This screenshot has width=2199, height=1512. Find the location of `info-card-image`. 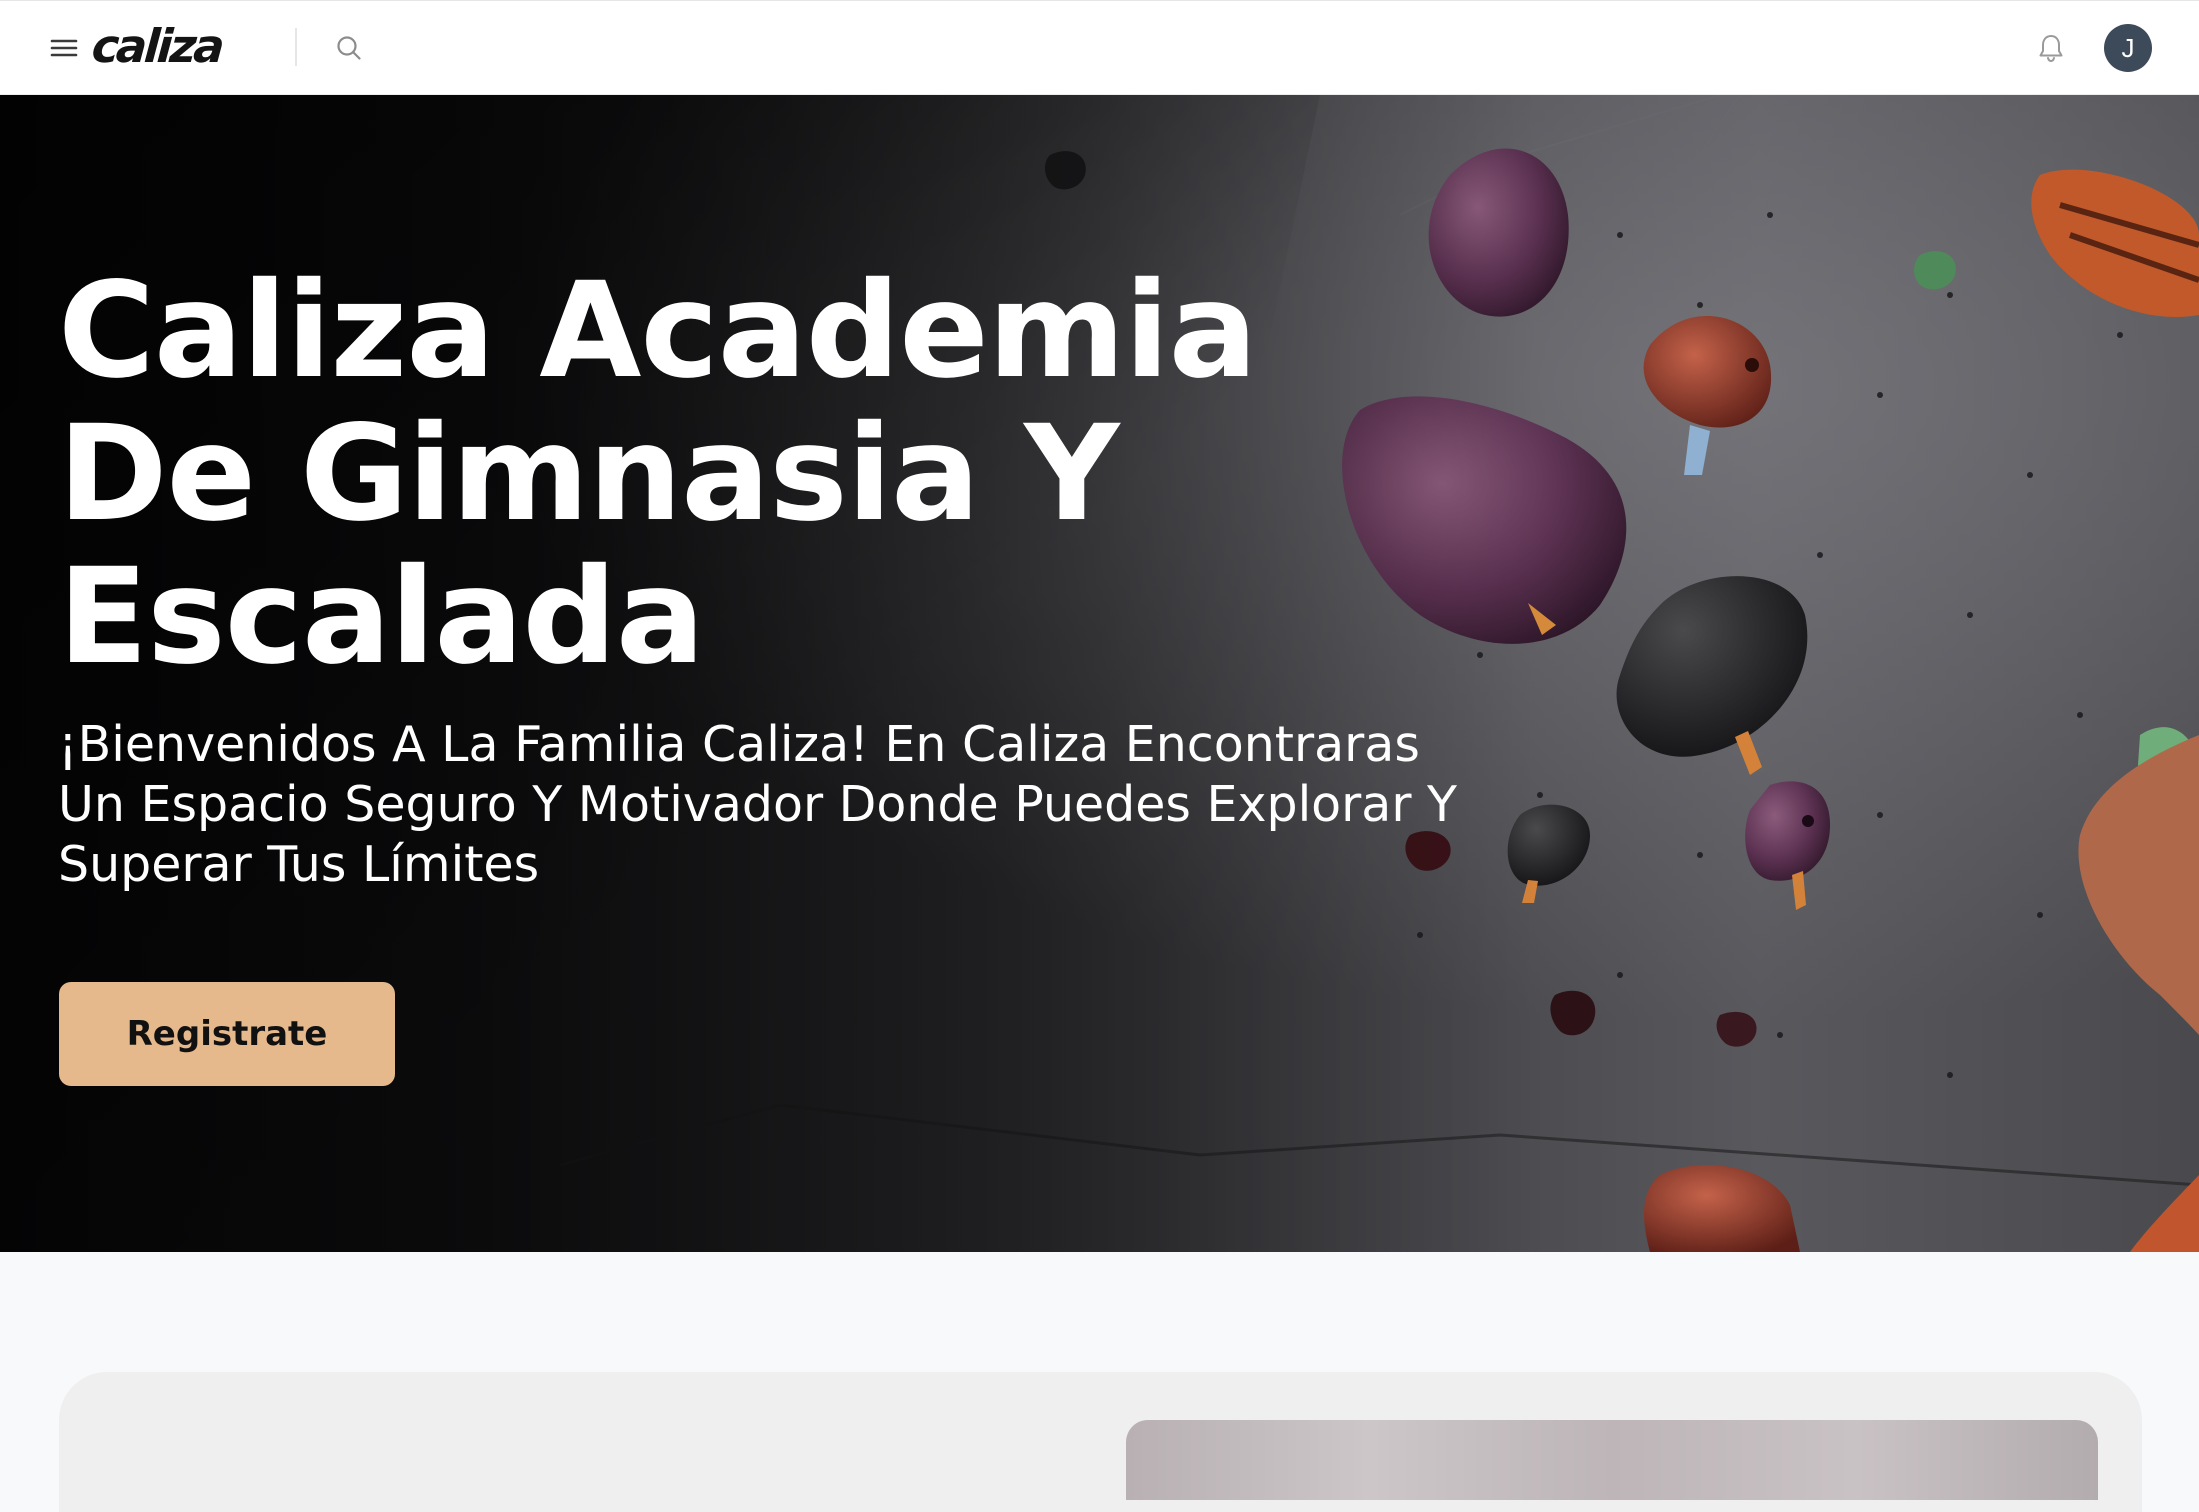

info-card-image is located at coordinates (1612, 1460).